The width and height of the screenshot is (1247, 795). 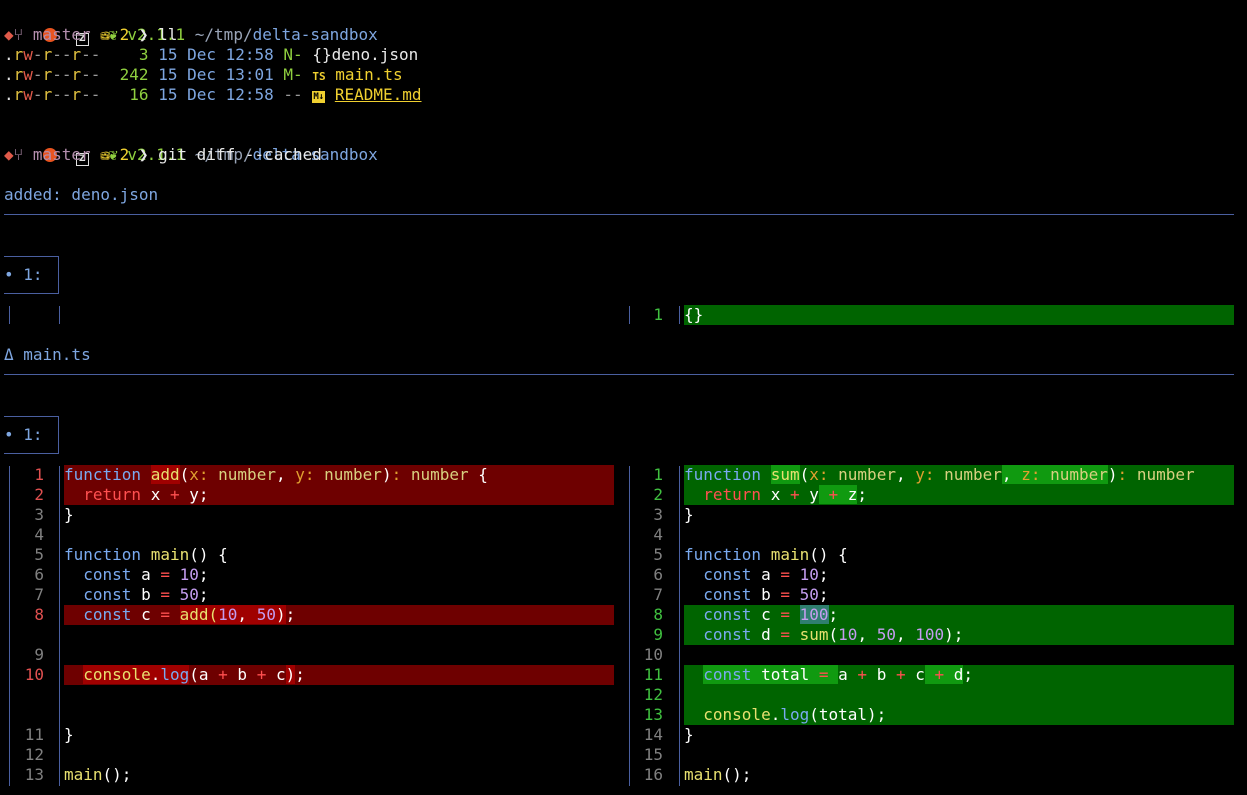 What do you see at coordinates (134, 74) in the screenshot?
I see `file-size: 242` at bounding box center [134, 74].